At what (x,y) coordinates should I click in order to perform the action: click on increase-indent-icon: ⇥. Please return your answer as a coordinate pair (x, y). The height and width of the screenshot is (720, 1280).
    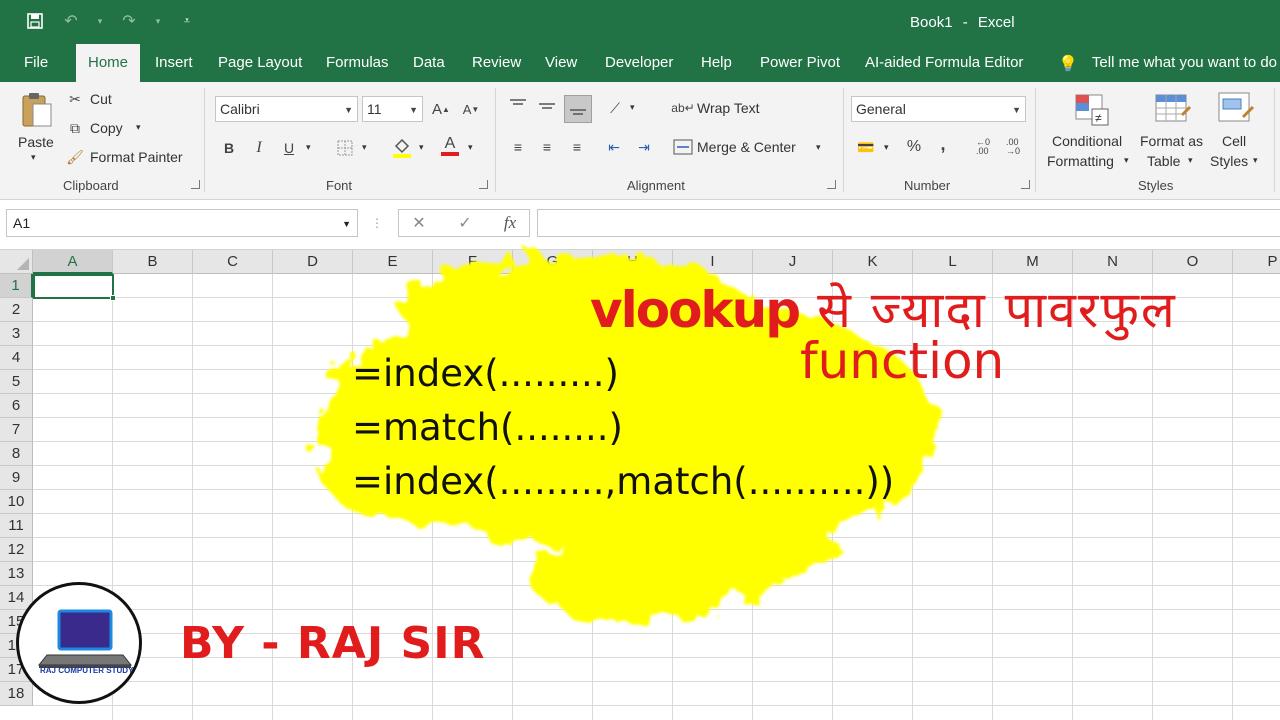
    Looking at the image, I should click on (644, 147).